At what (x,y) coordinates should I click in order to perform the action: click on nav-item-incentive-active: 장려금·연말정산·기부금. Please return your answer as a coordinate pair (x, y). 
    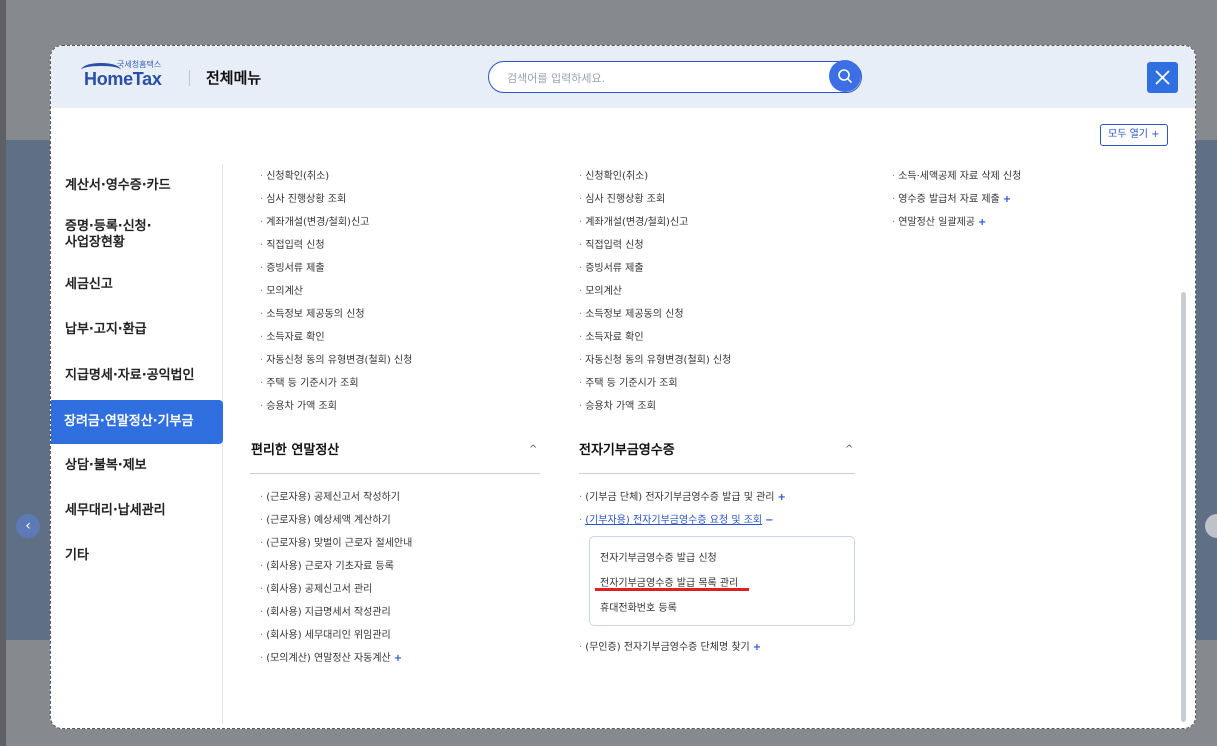
    Looking at the image, I should click on (137, 422).